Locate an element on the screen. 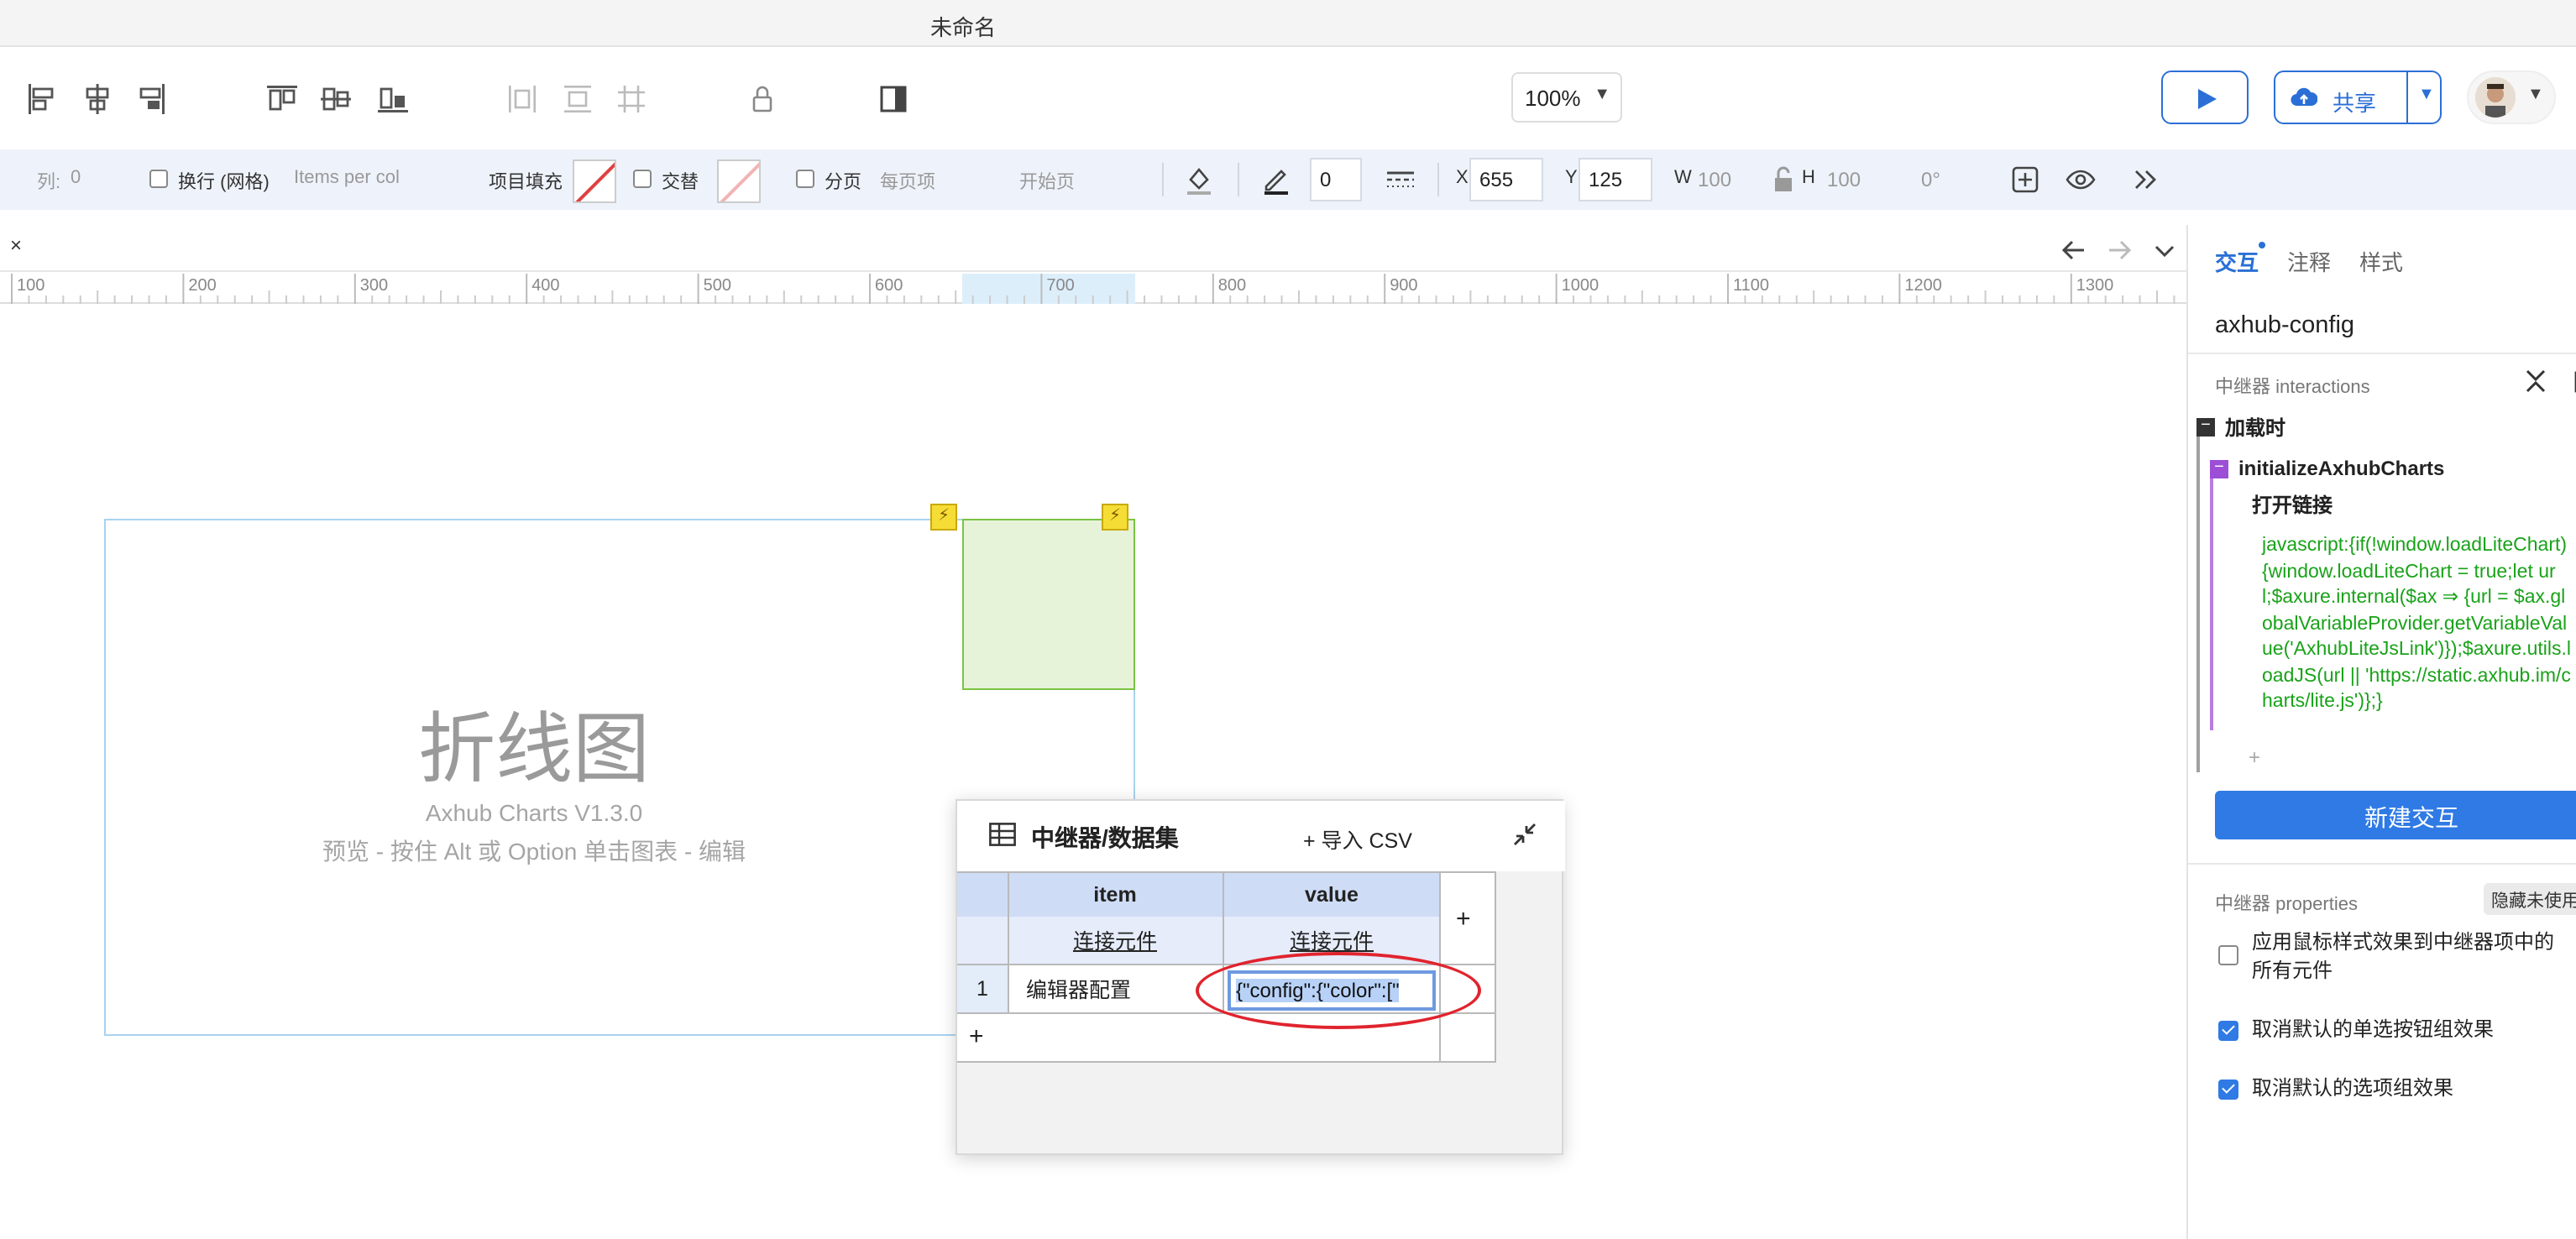 Image resolution: width=2576 pixels, height=1239 pixels. align-bottom-icon is located at coordinates (393, 99).